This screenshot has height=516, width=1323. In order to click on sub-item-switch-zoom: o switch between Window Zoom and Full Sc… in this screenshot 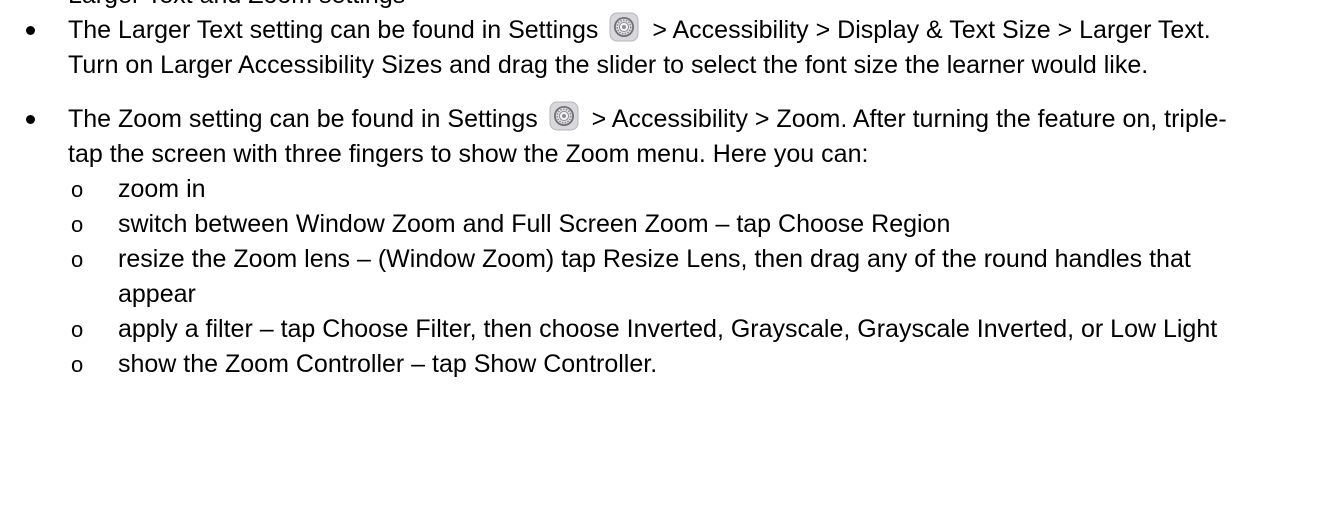, I will do `click(662, 224)`.